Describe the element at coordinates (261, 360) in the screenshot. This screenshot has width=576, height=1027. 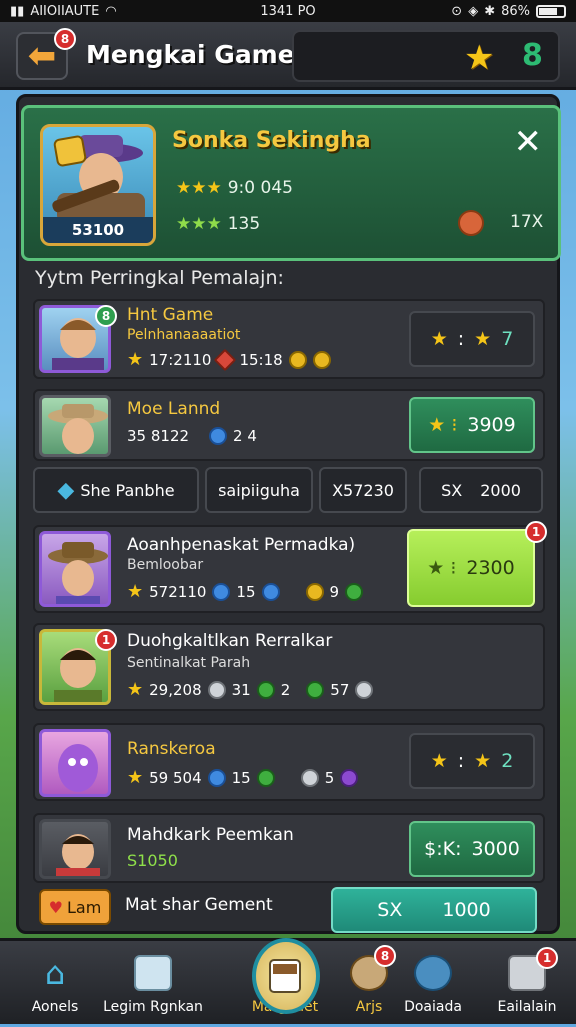
I see `stat-value: 15:18` at that location.